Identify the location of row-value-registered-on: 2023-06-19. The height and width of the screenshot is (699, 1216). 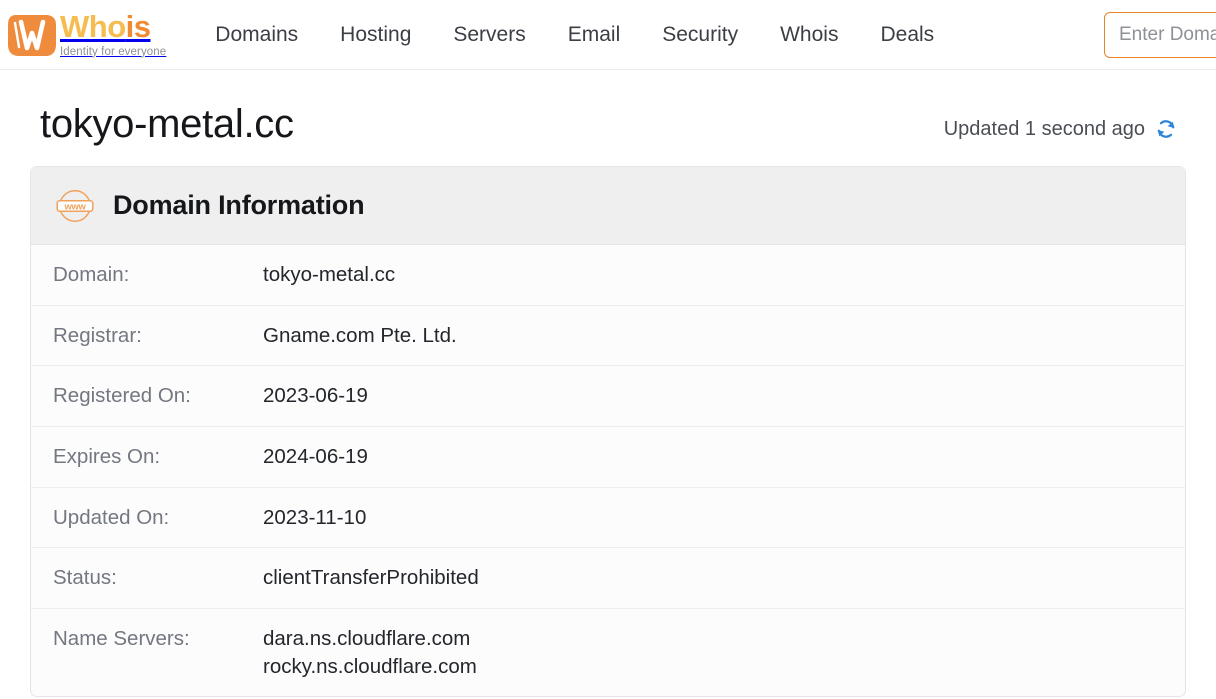
(315, 396).